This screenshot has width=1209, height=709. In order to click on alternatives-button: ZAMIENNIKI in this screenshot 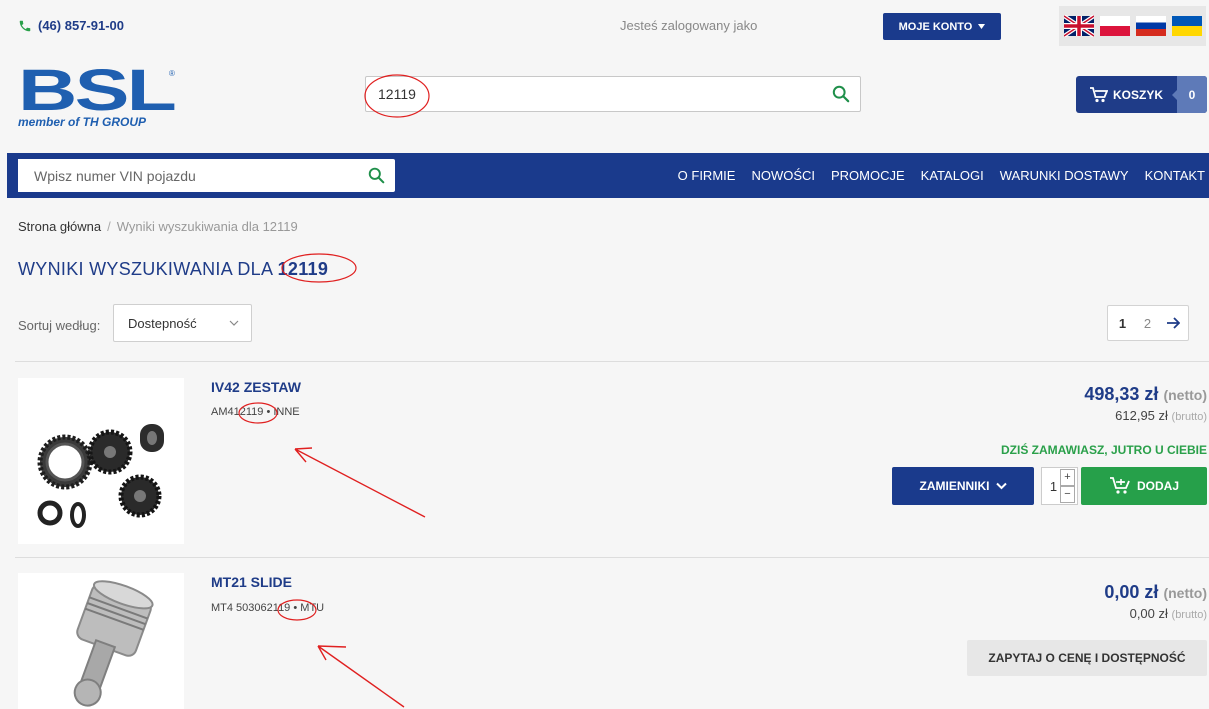, I will do `click(963, 486)`.